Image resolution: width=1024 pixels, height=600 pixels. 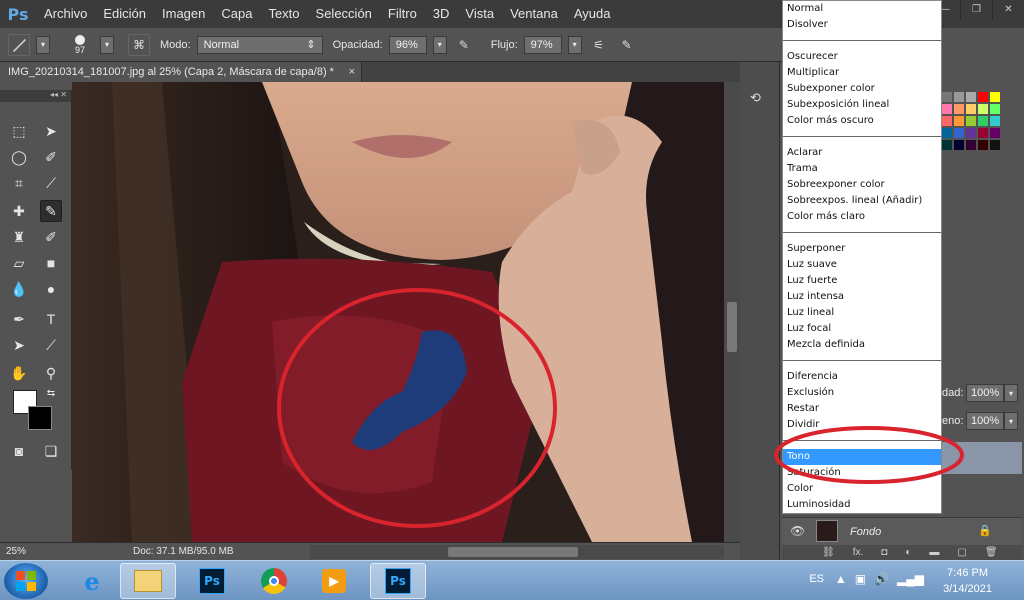 I want to click on volume-icon: 🔊, so click(x=881, y=579).